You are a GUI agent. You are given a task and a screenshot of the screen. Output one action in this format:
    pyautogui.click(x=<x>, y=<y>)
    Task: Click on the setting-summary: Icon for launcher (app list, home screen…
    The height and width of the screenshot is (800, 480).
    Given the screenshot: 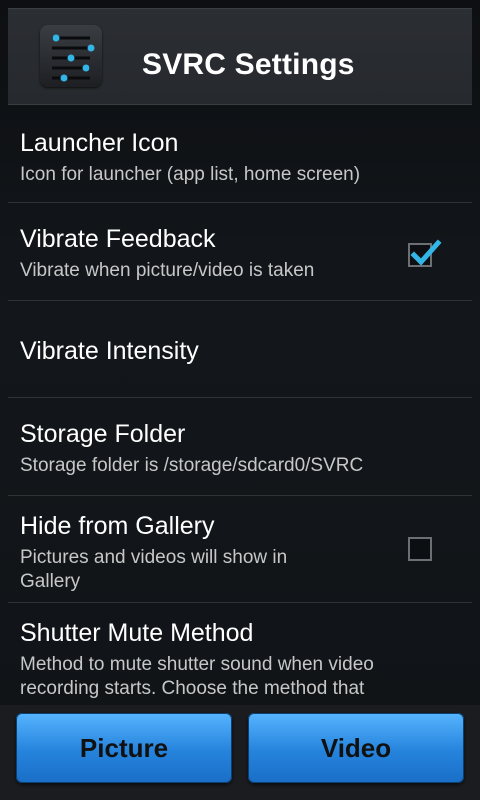 What is the action you would take?
    pyautogui.click(x=190, y=174)
    